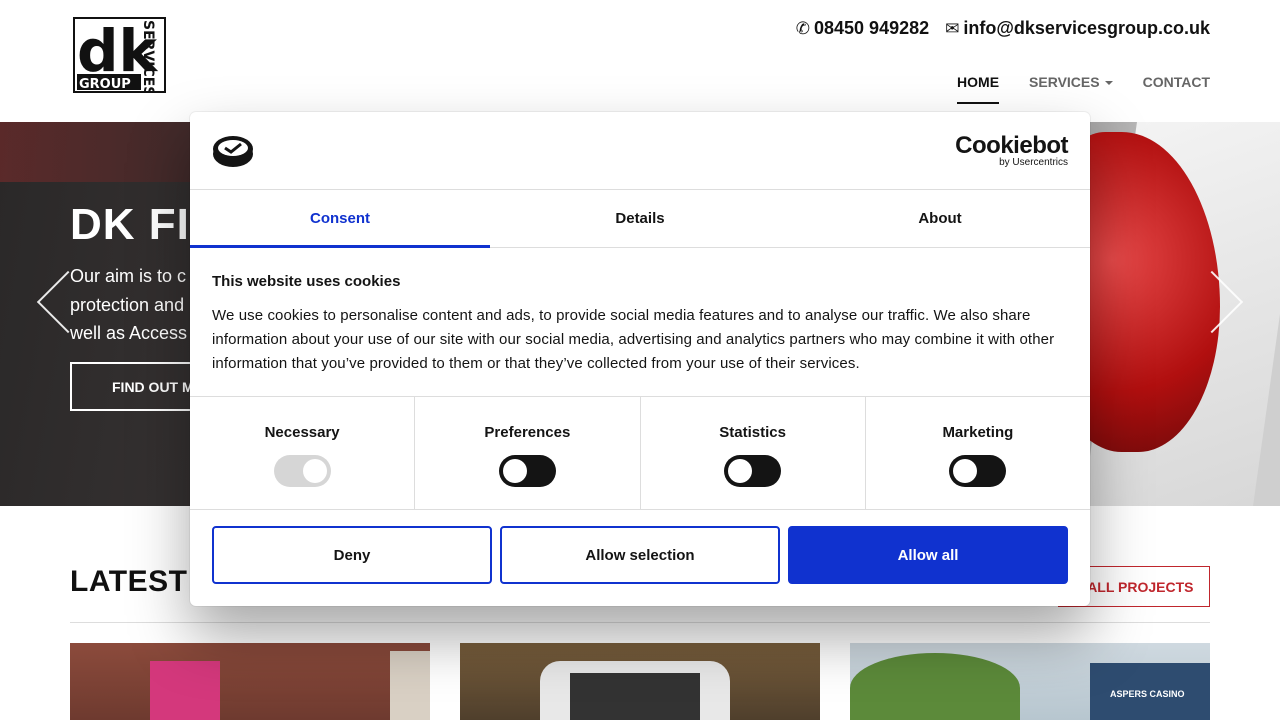  What do you see at coordinates (1030, 681) in the screenshot?
I see `project-thumbnail: ASPERS CASINO` at bounding box center [1030, 681].